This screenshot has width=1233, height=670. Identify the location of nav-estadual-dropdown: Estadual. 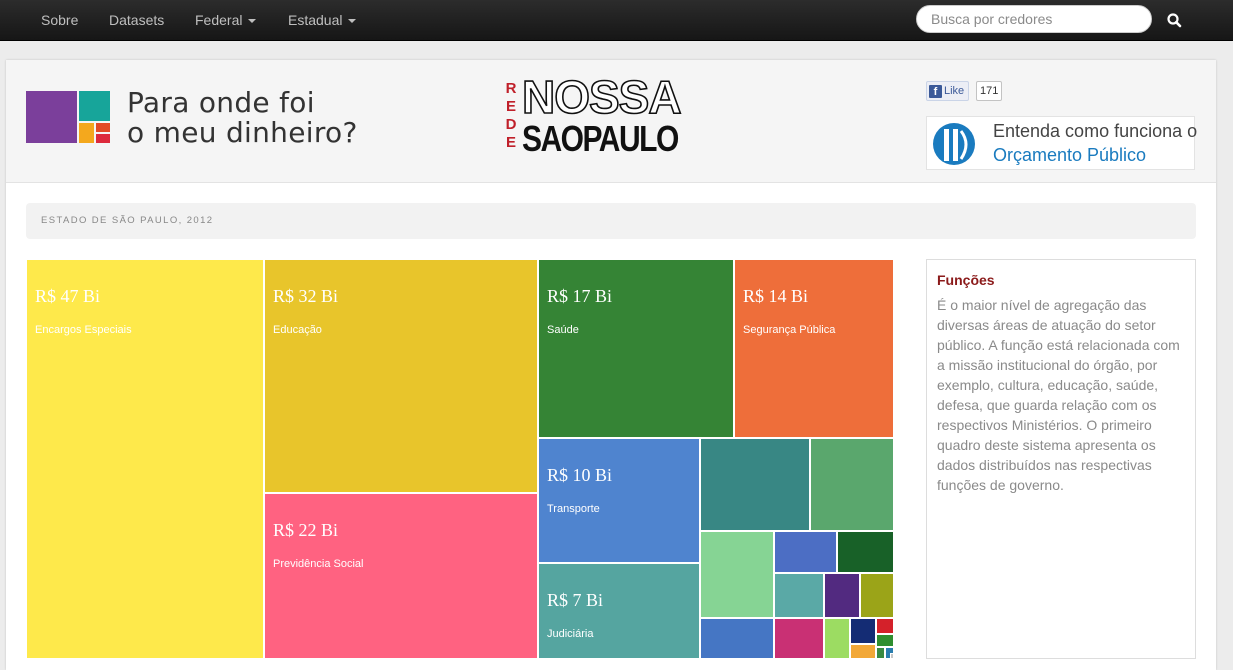
(322, 20).